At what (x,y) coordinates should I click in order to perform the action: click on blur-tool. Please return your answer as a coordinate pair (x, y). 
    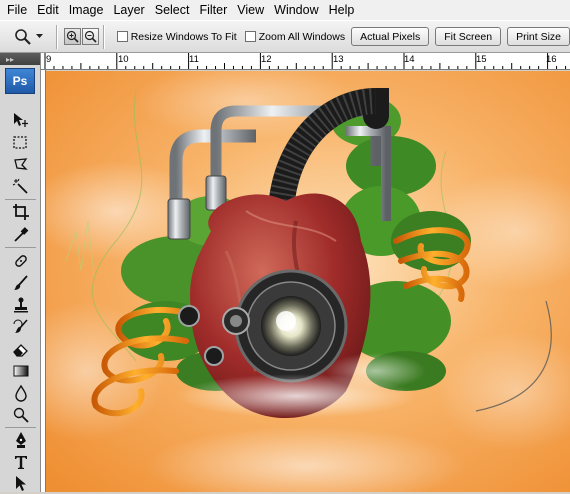
    Looking at the image, I should click on (21, 393).